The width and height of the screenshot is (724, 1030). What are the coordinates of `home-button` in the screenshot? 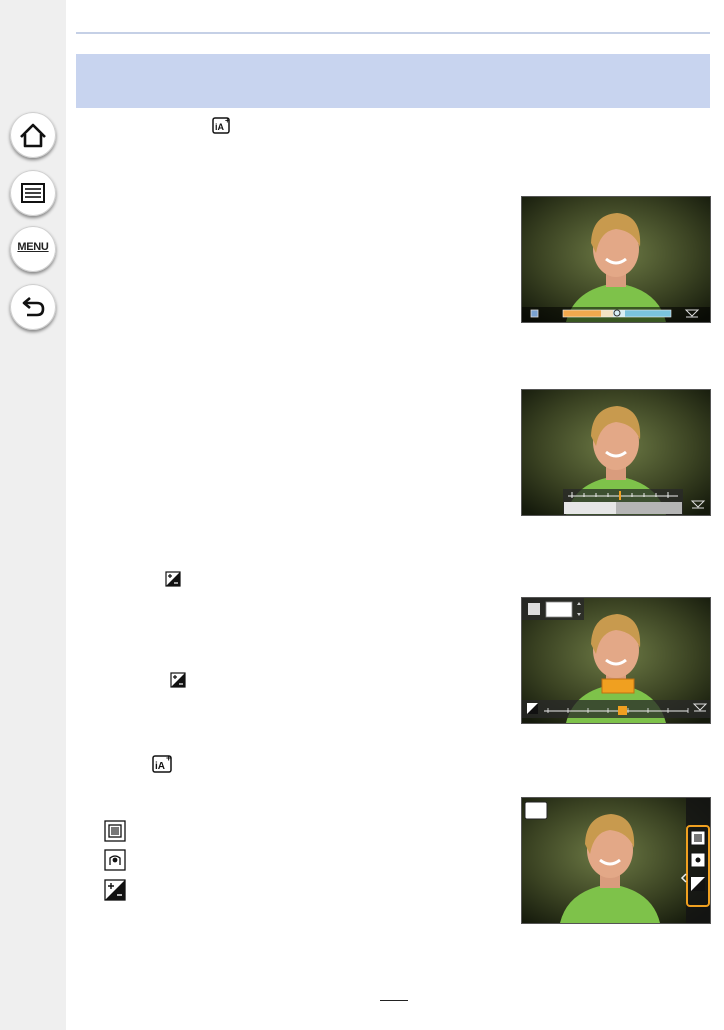 It's located at (33, 135).